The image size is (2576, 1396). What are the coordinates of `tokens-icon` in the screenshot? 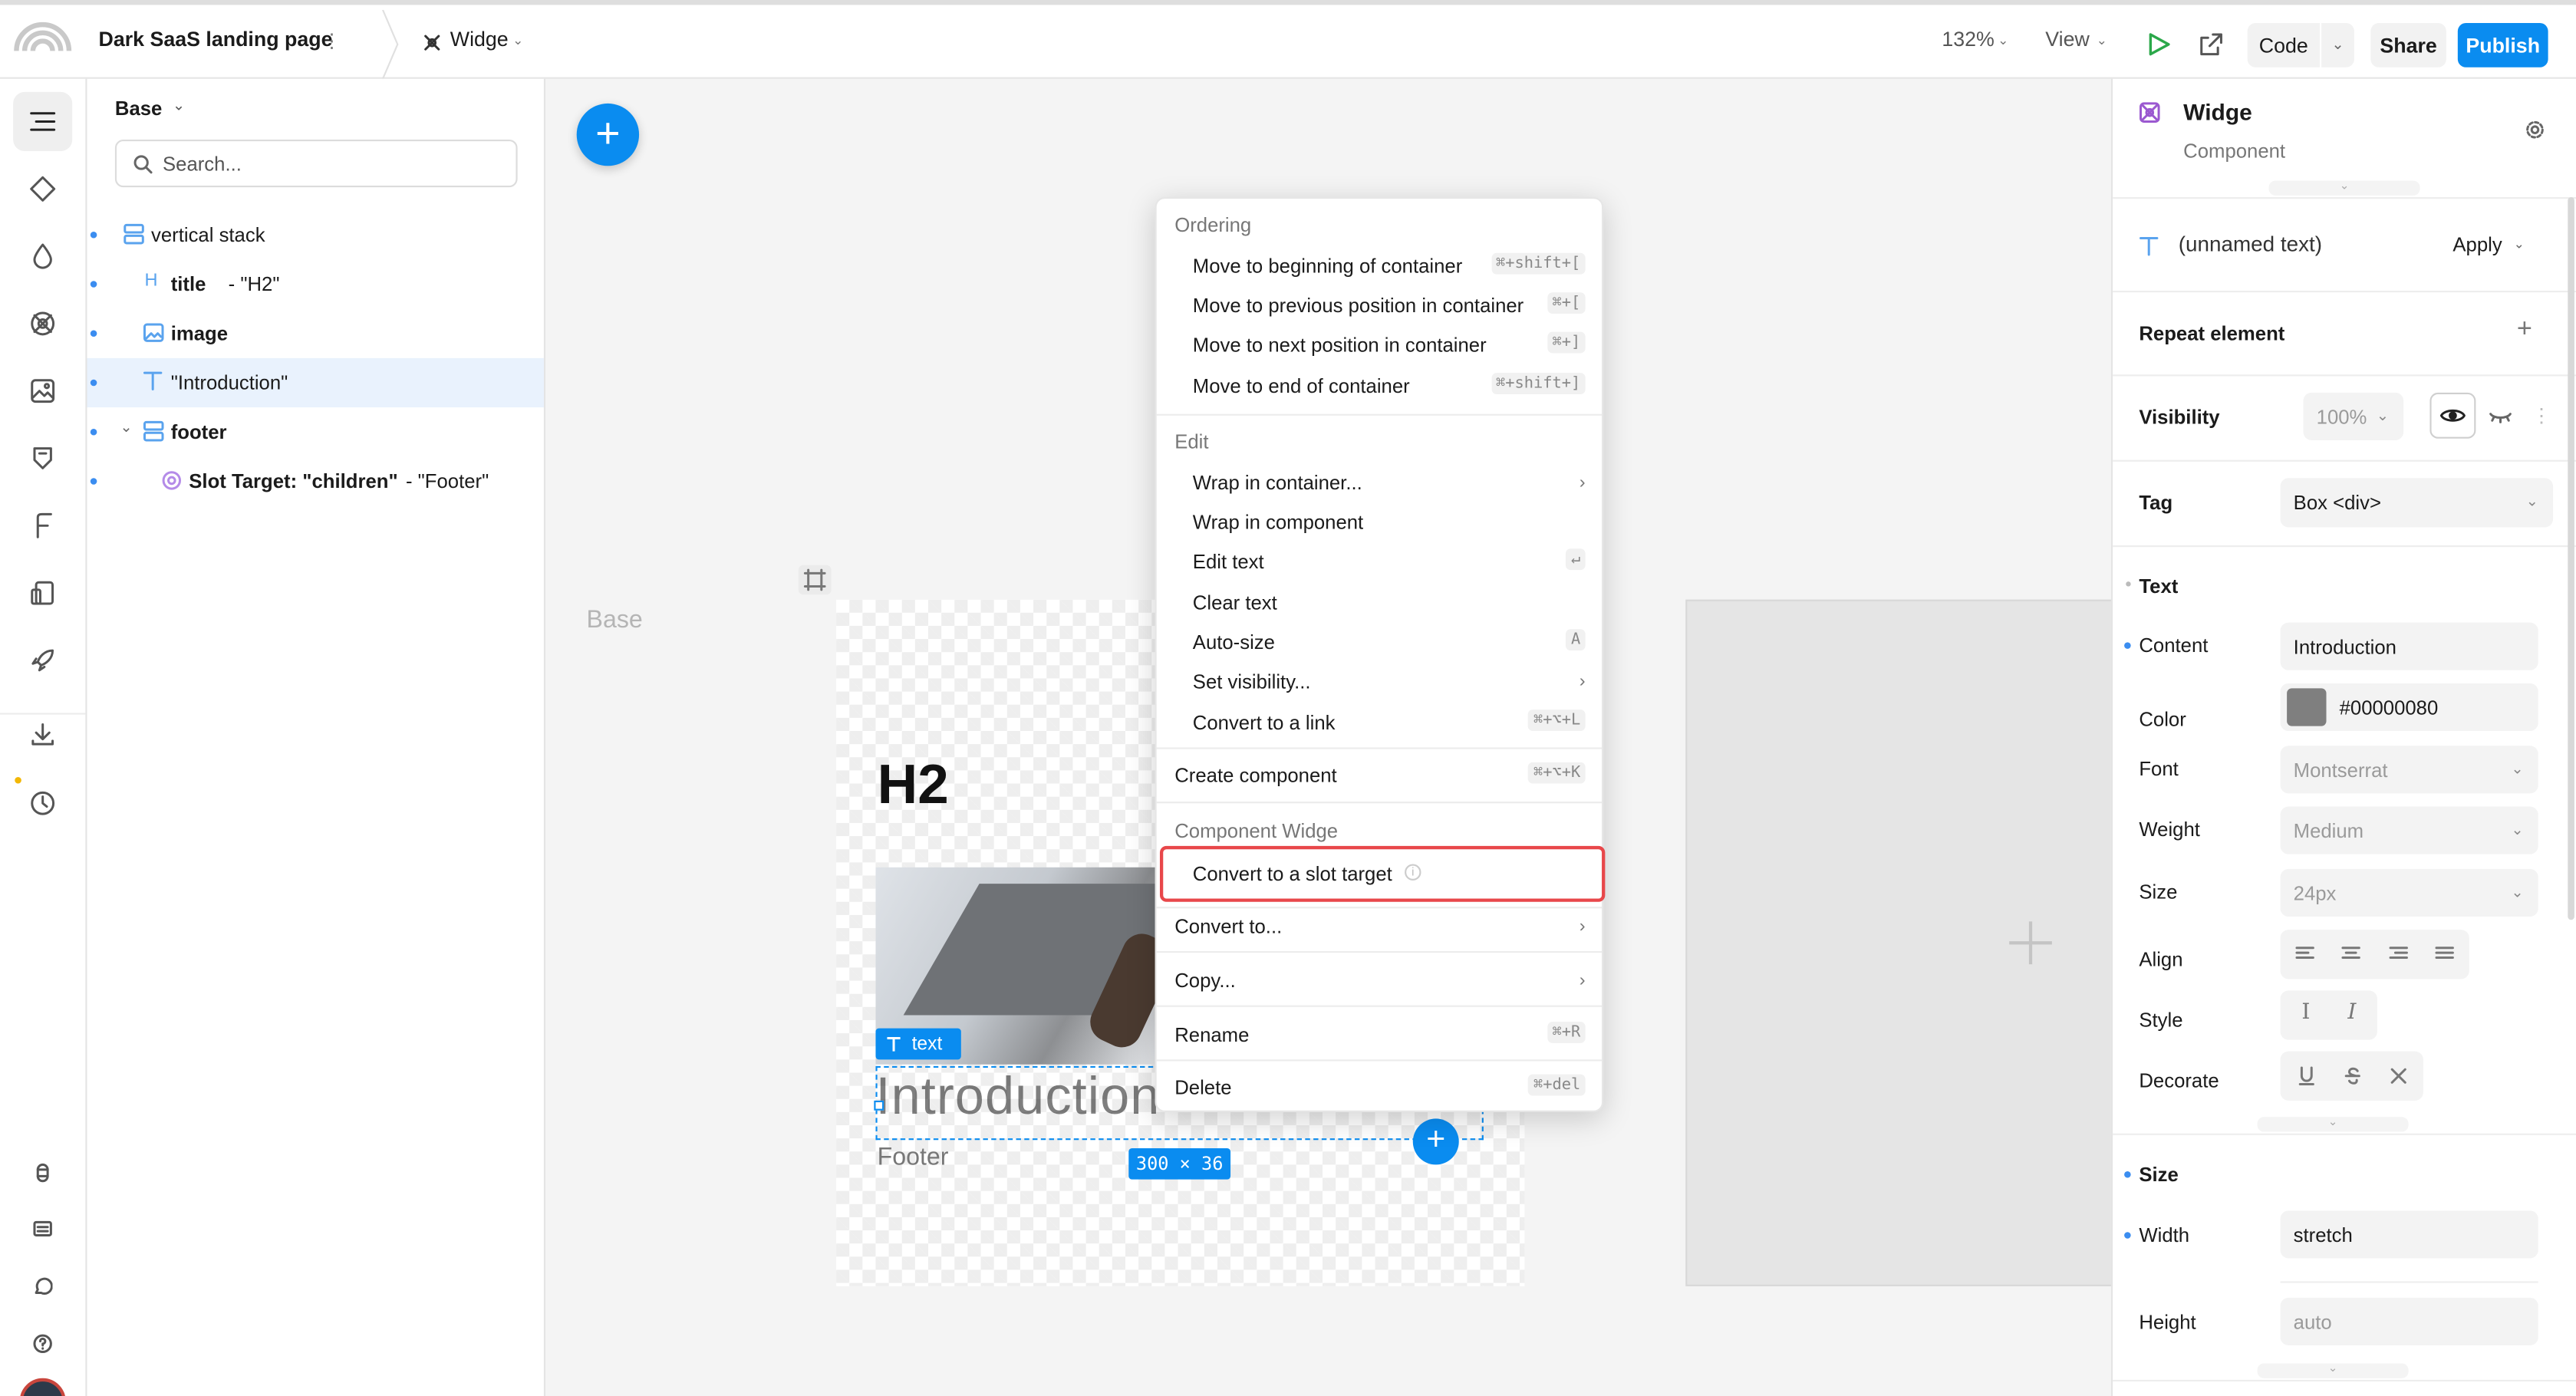 It's located at (42, 459).